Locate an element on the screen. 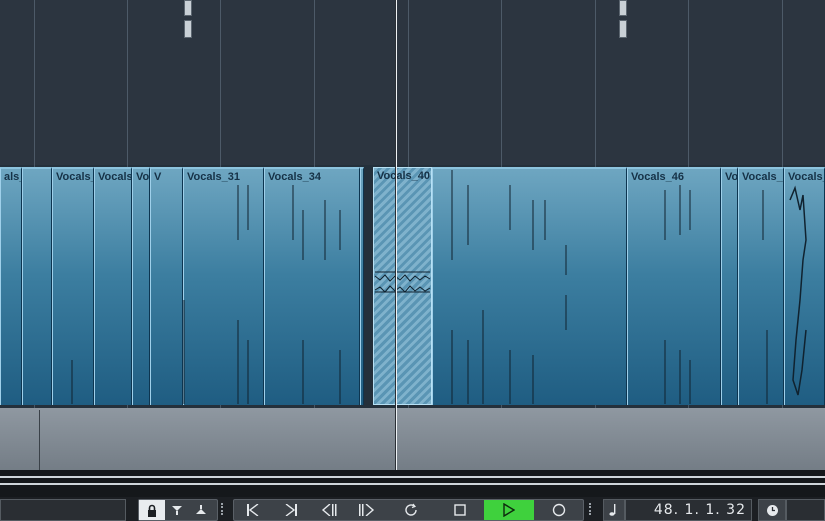 Image resolution: width=825 pixels, height=521 pixels. note-icon is located at coordinates (614, 510).